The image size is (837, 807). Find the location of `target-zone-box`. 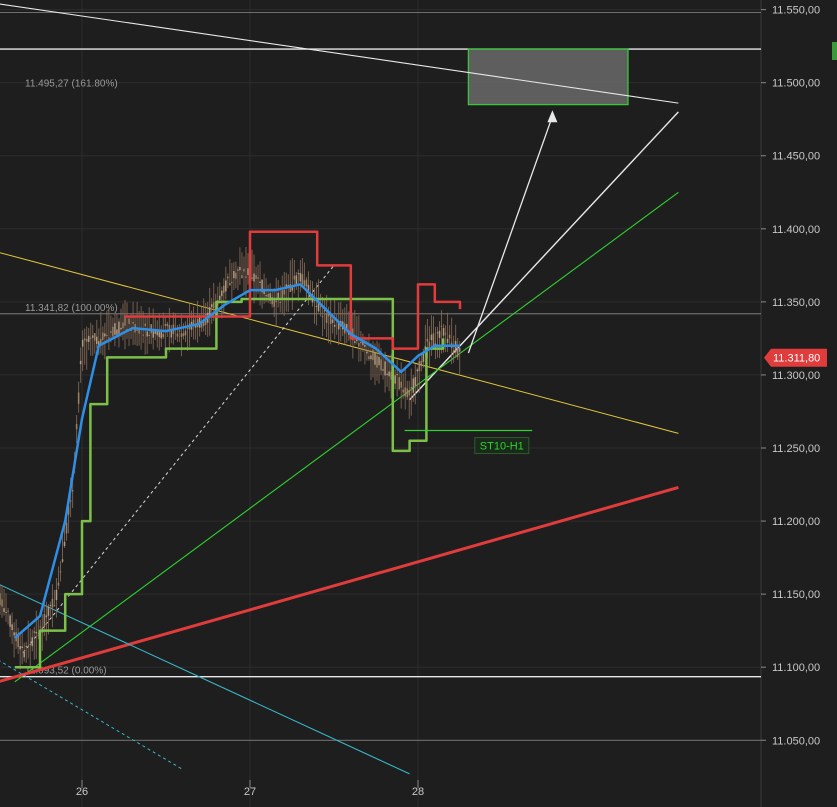

target-zone-box is located at coordinates (548, 77).